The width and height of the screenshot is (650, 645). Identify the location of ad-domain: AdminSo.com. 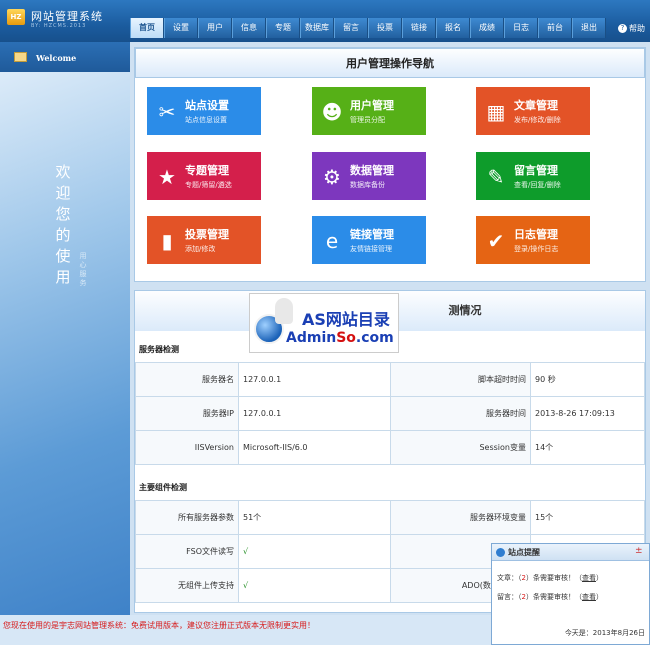
(340, 338).